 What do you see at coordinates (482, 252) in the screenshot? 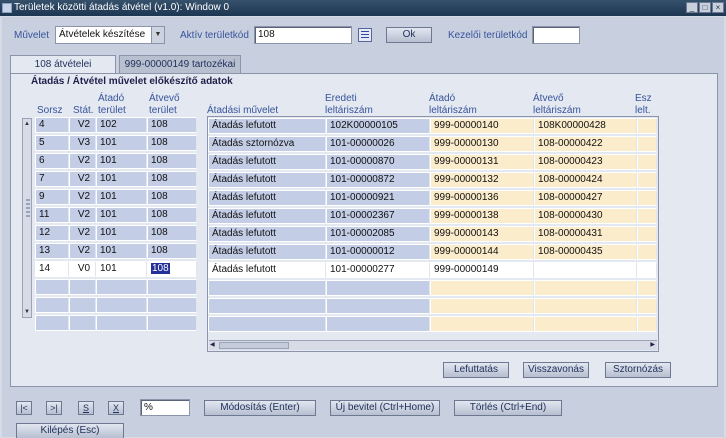
I see `cell-atado-lelt: 999-00000144` at bounding box center [482, 252].